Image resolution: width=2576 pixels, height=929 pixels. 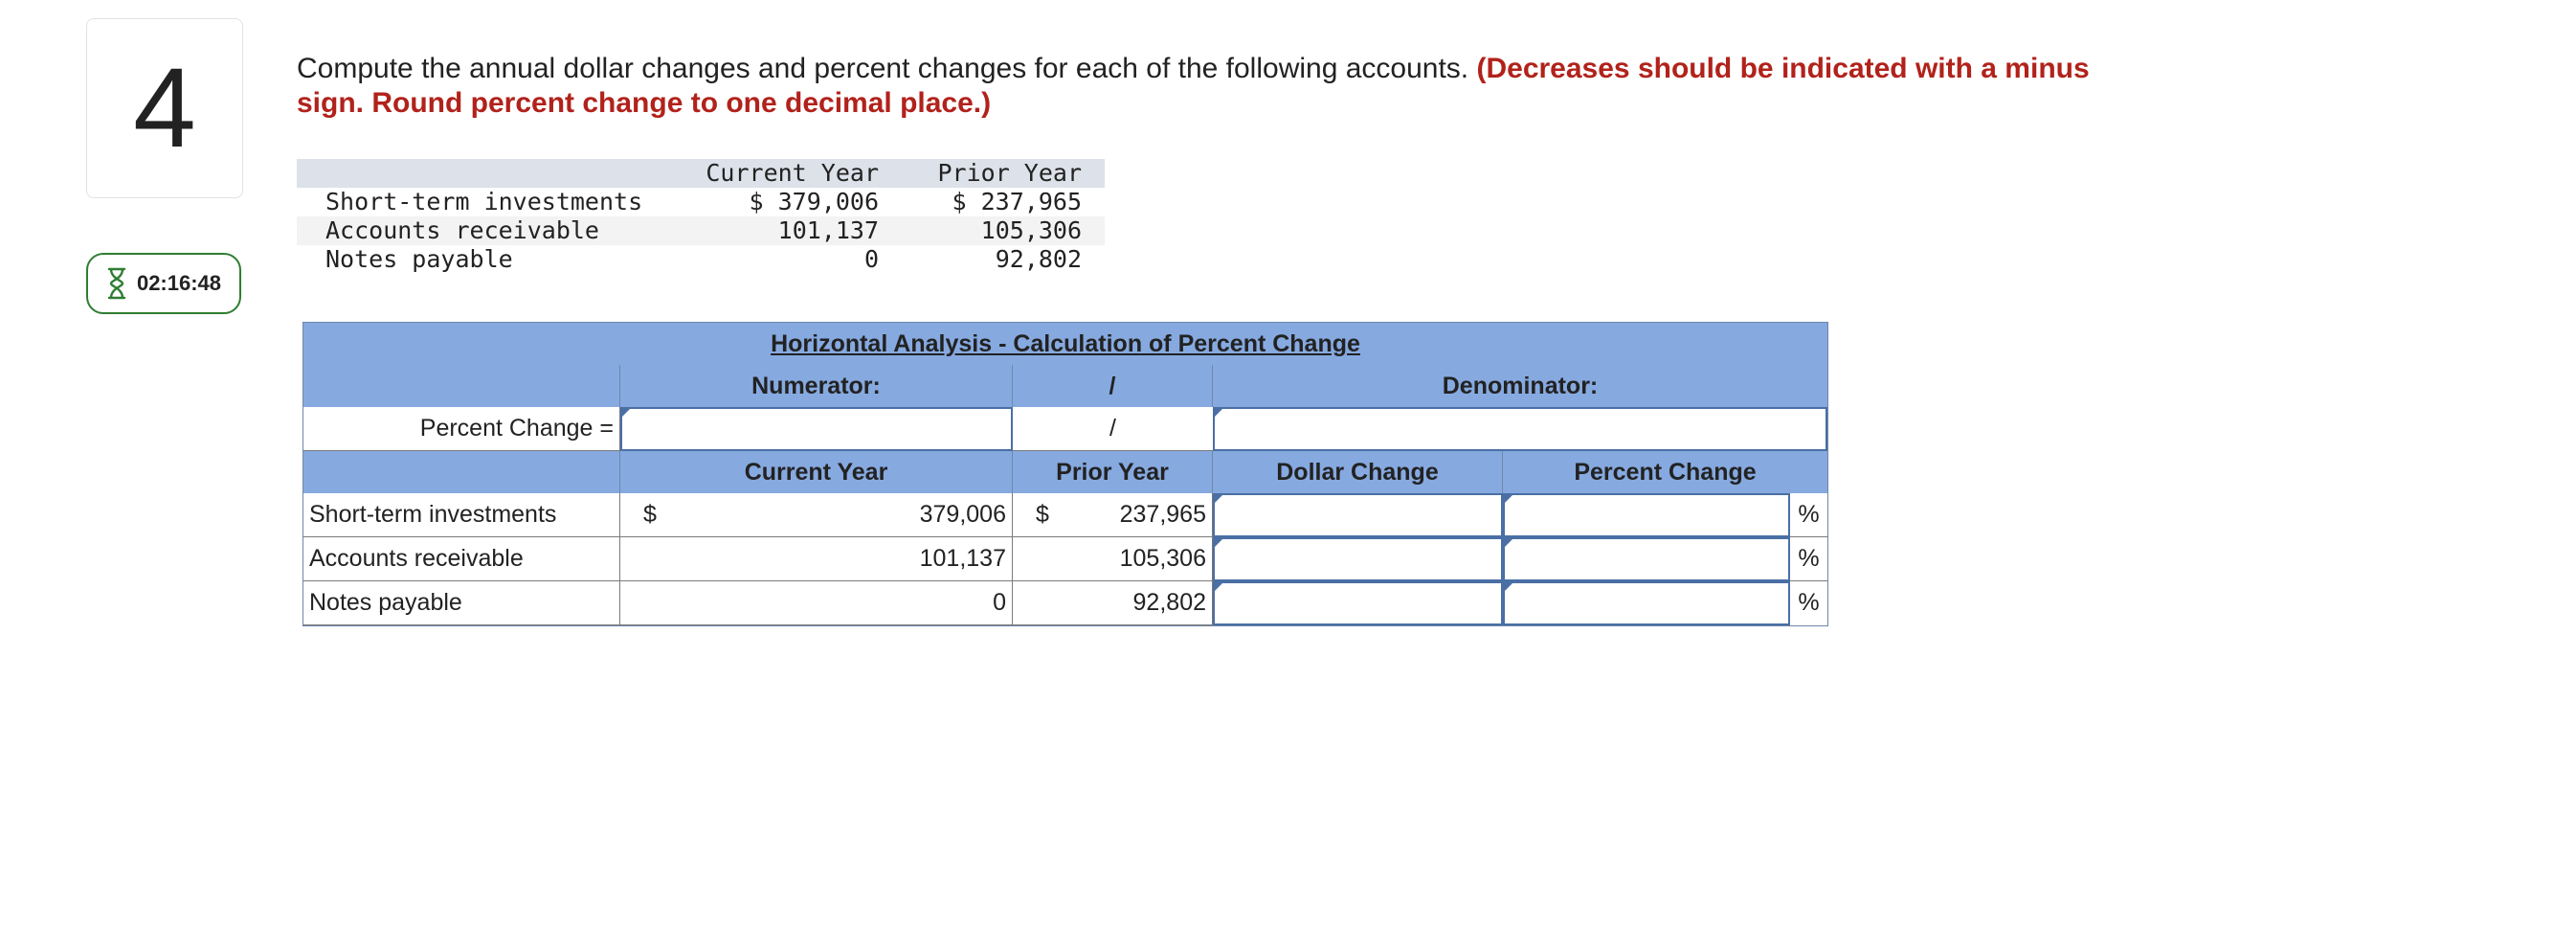 What do you see at coordinates (462, 386) in the screenshot?
I see `formula-header-blank` at bounding box center [462, 386].